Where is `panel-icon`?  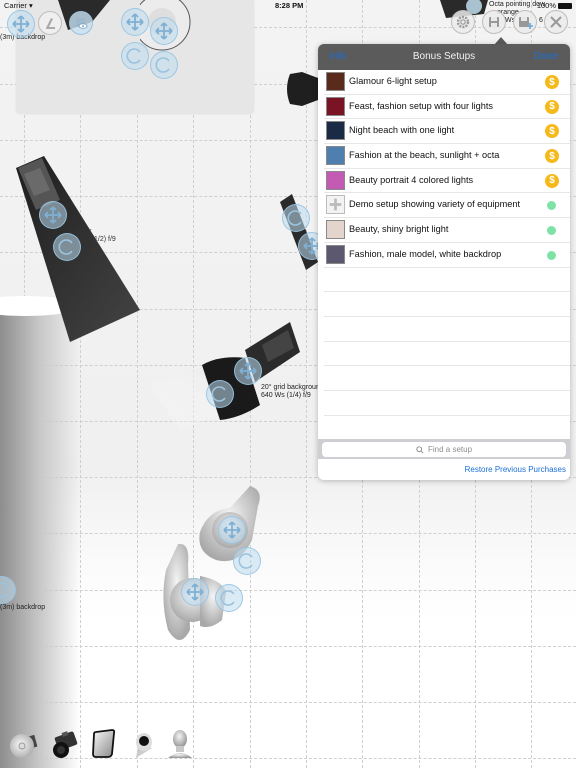 panel-icon is located at coordinates (104, 744).